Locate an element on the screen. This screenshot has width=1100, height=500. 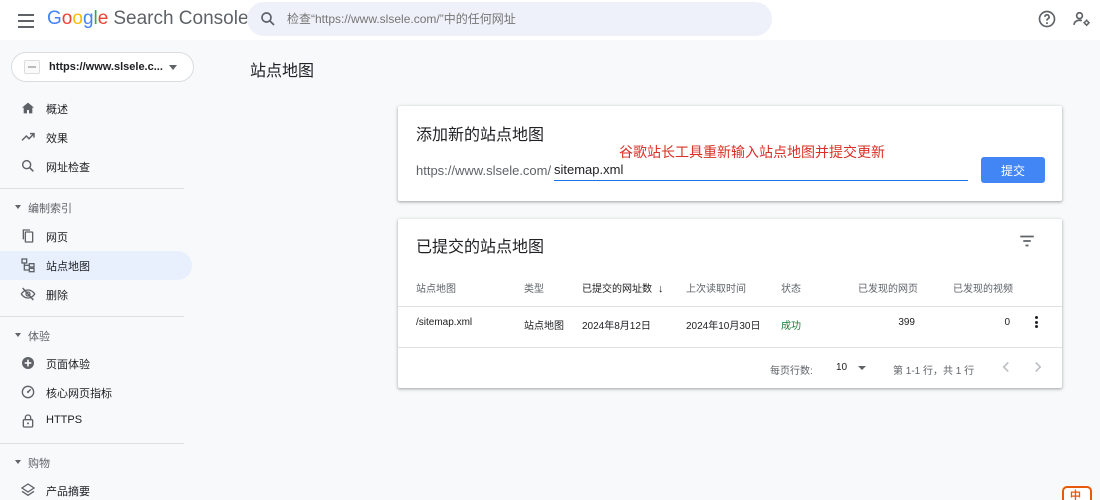
section-label: 体验 is located at coordinates (39, 337).